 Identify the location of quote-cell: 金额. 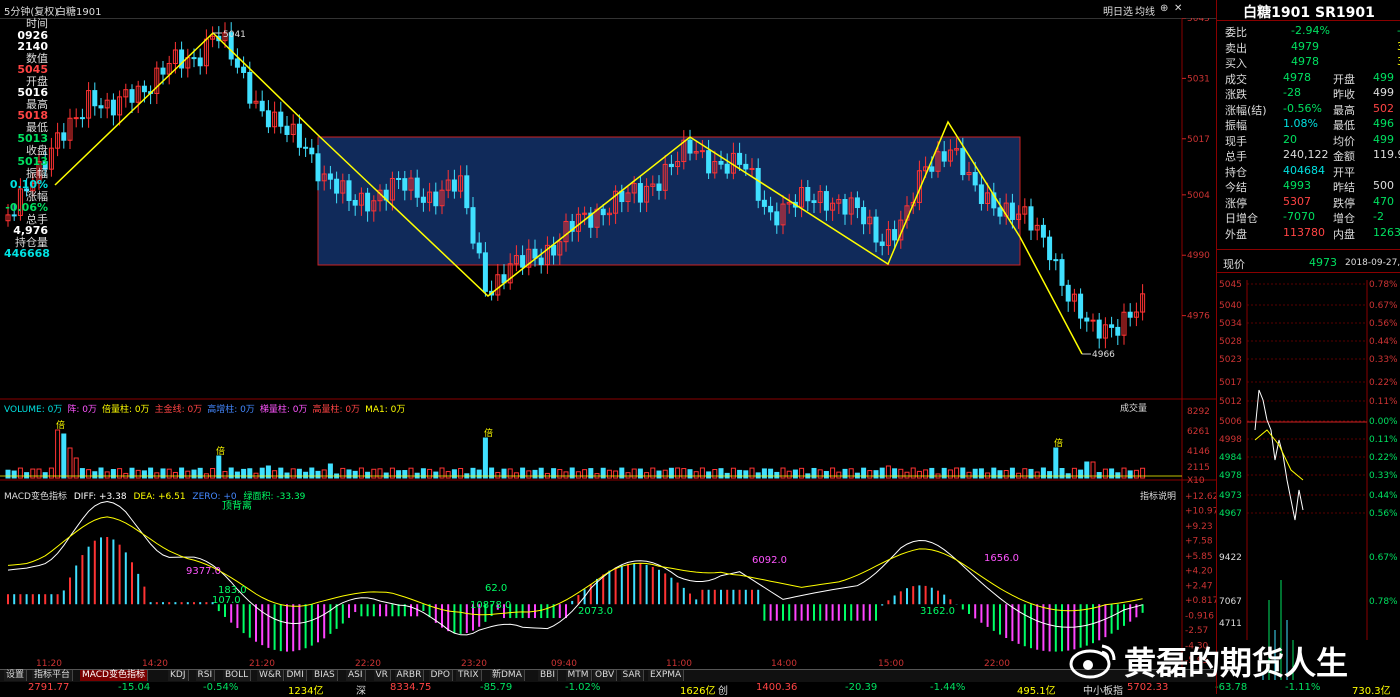
(1344, 156).